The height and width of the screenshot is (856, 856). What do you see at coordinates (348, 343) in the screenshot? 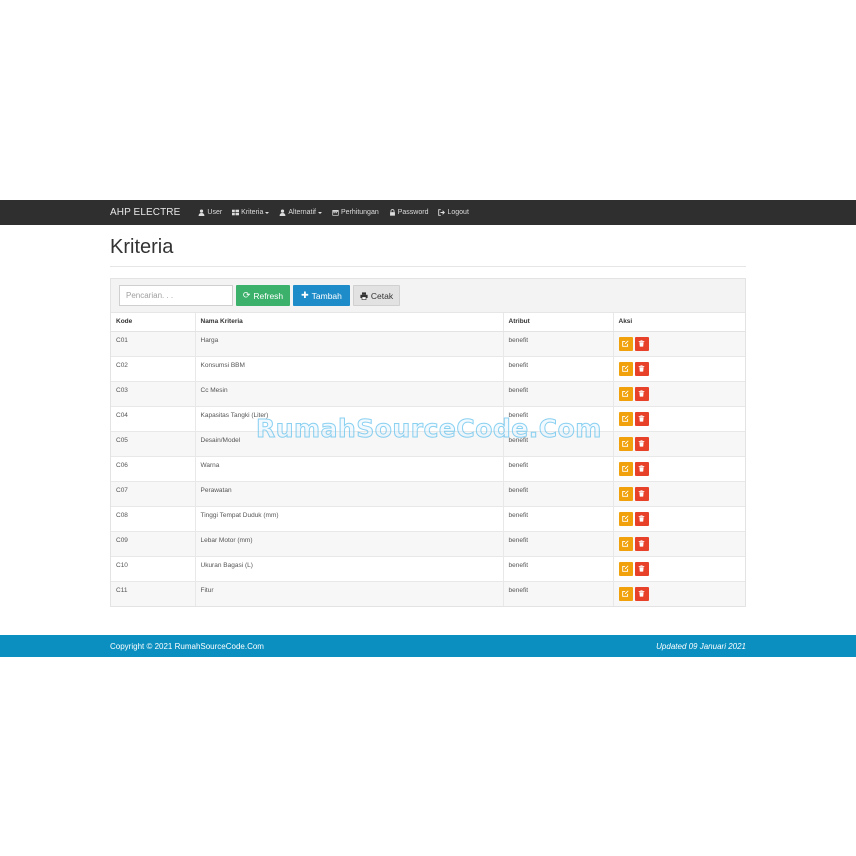
I see `cell-nama-kriteria: Harga` at bounding box center [348, 343].